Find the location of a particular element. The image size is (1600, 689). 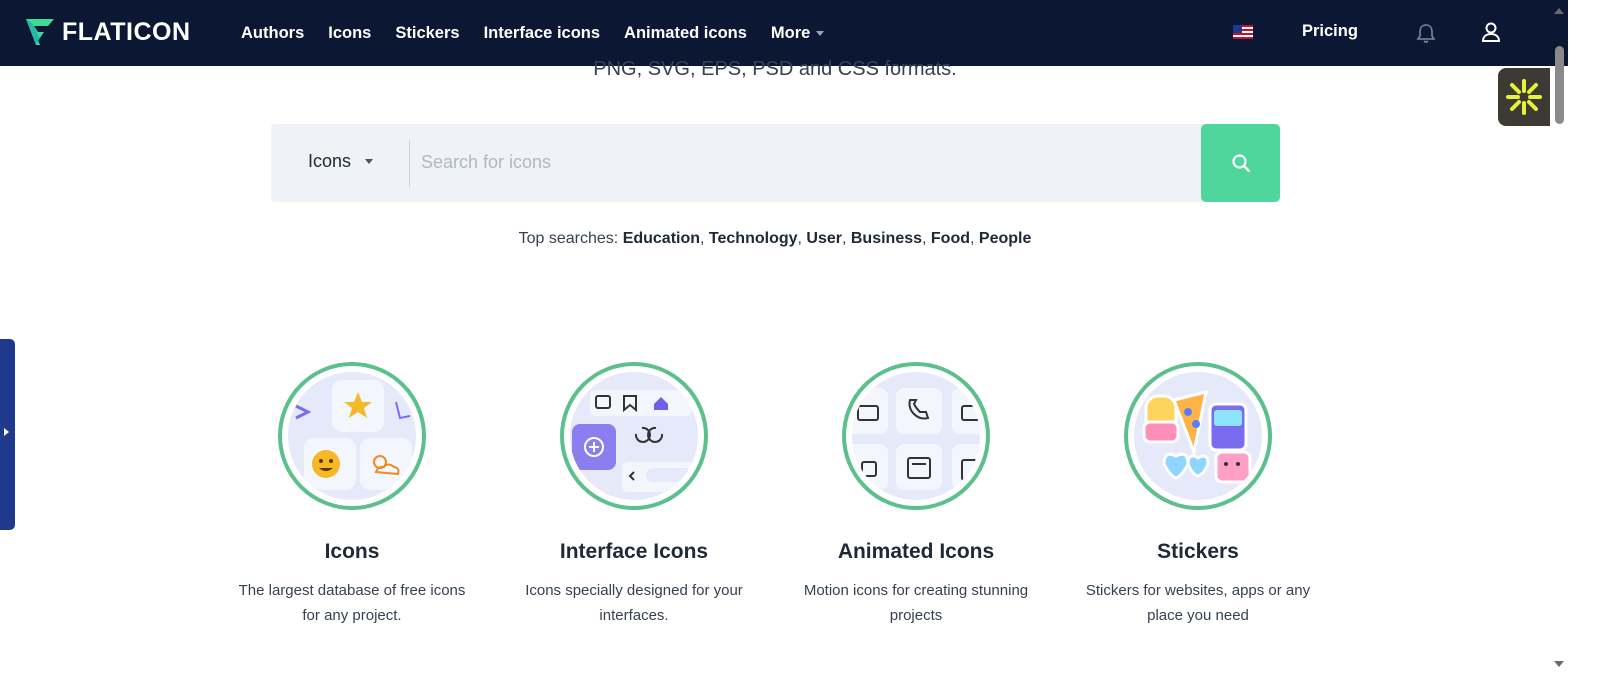

category-image-icons is located at coordinates (352, 436).